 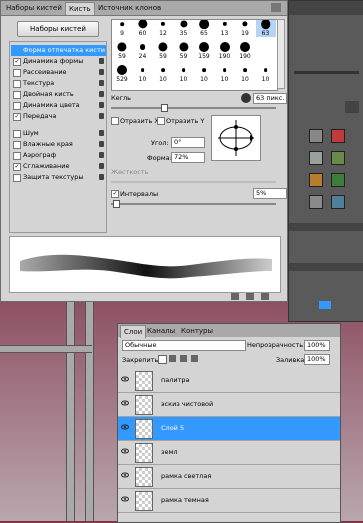 I want to click on tab-brush-presets: Наборы кистей, so click(x=34, y=8).